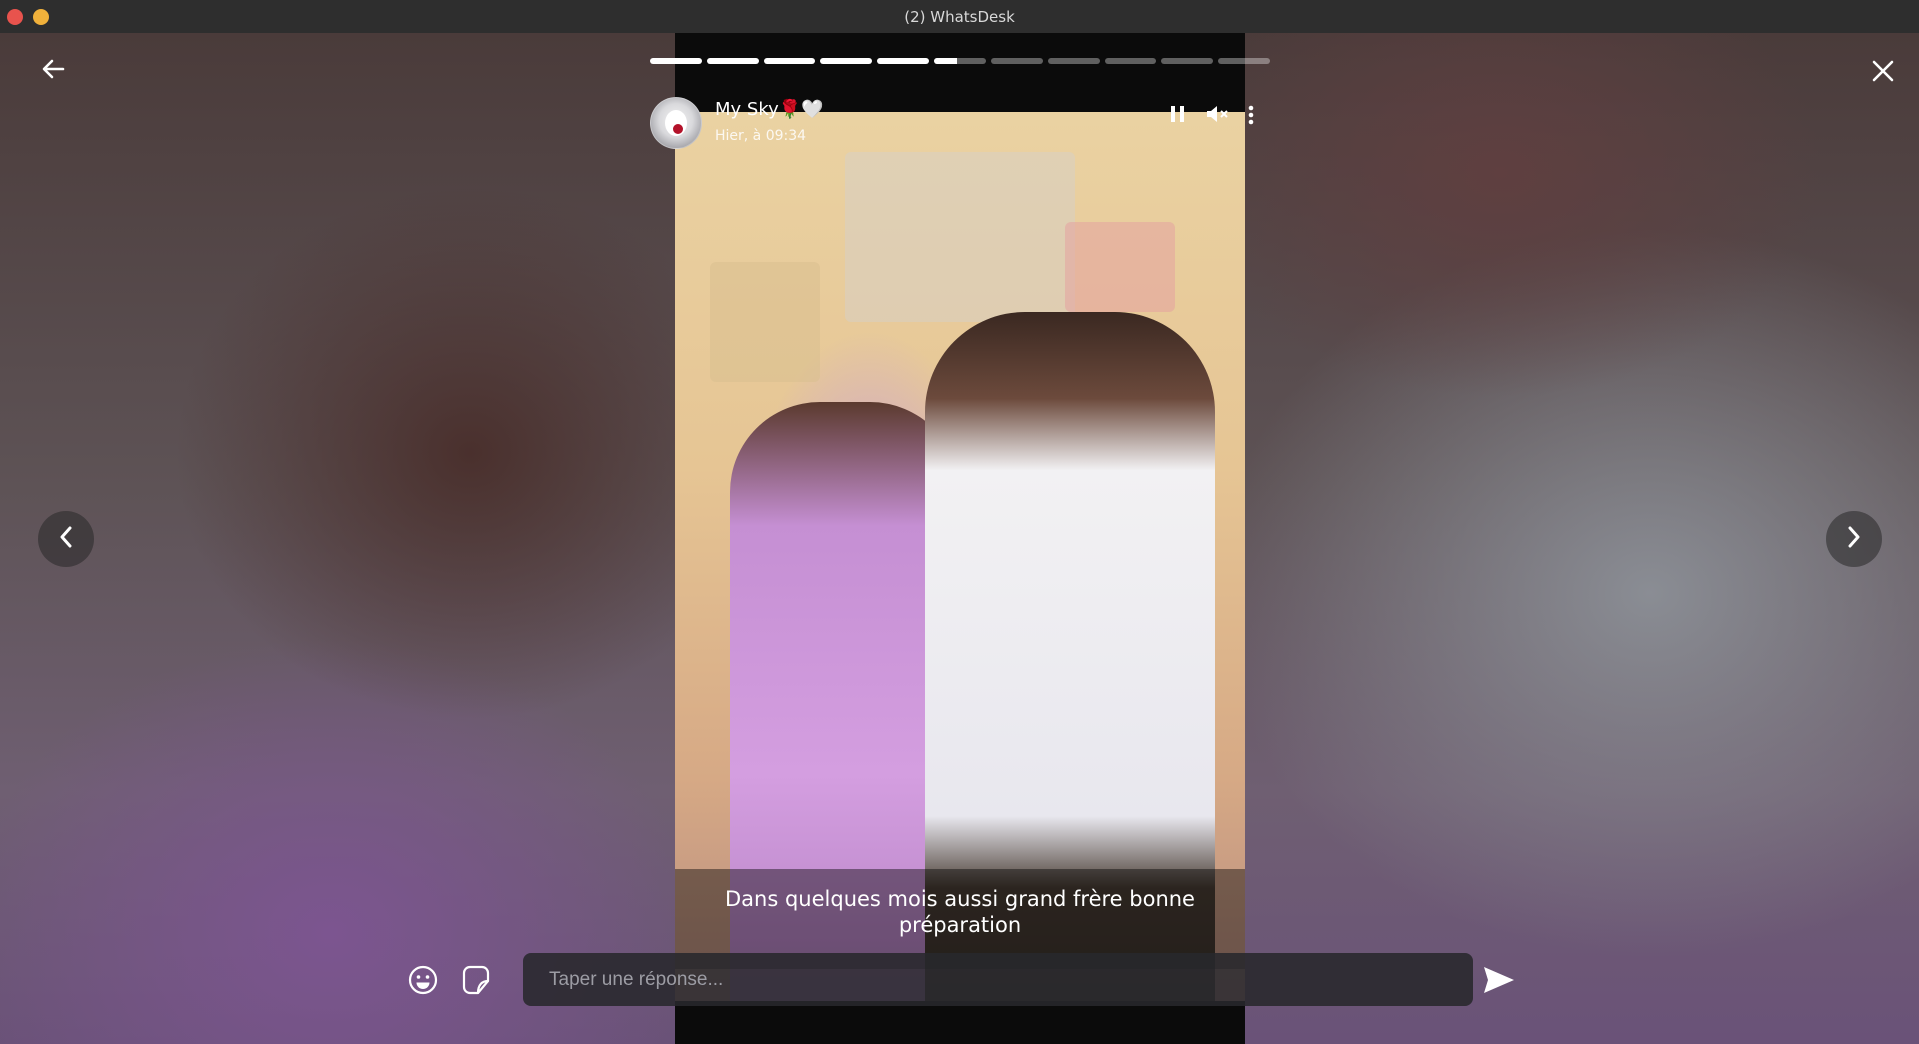 Image resolution: width=1919 pixels, height=1044 pixels. What do you see at coordinates (53, 71) in the screenshot?
I see `back-arrow-icon` at bounding box center [53, 71].